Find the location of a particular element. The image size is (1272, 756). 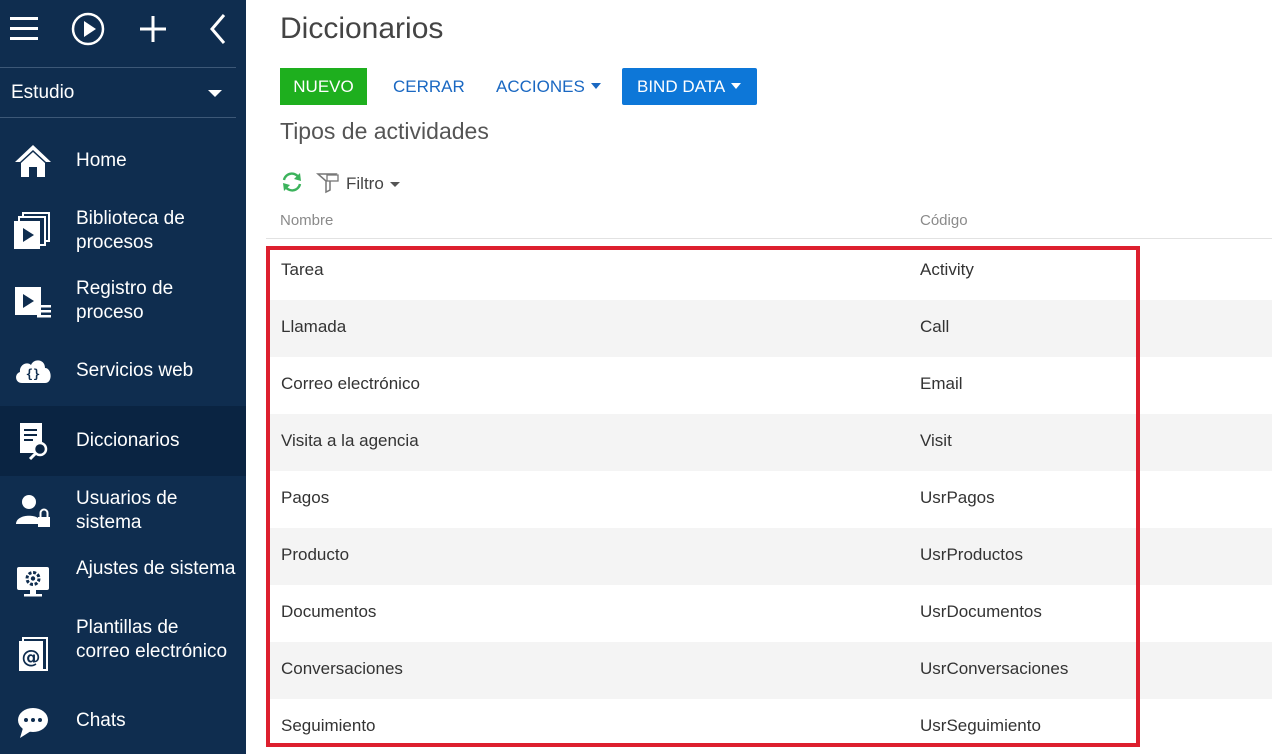

workspace-label: Estudio is located at coordinates (43, 92).